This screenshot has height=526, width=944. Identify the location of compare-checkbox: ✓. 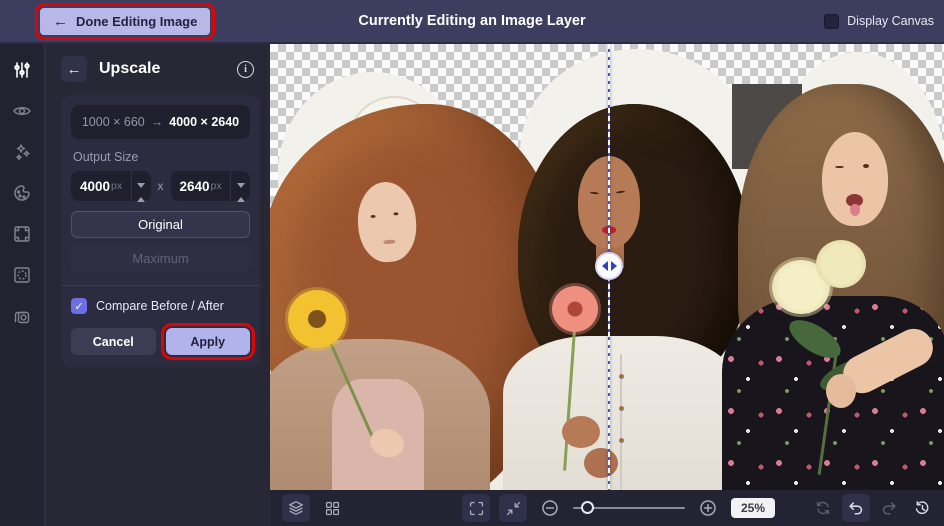
(79, 306).